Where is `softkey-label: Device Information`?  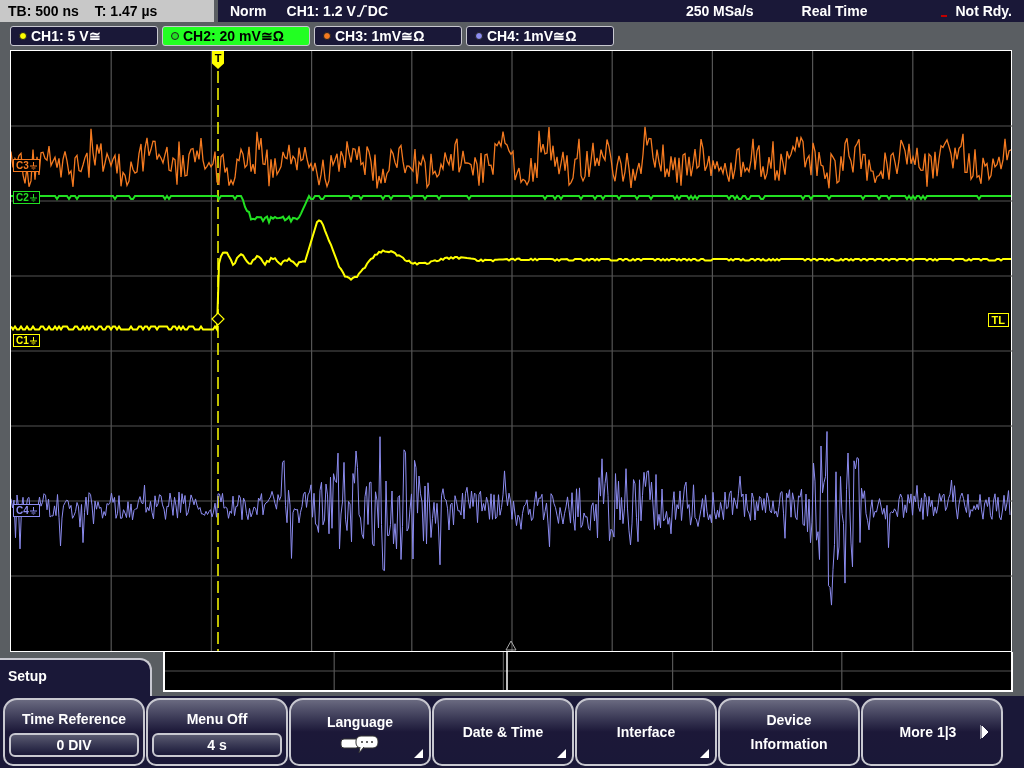
softkey-label: Device Information is located at coordinates (789, 732).